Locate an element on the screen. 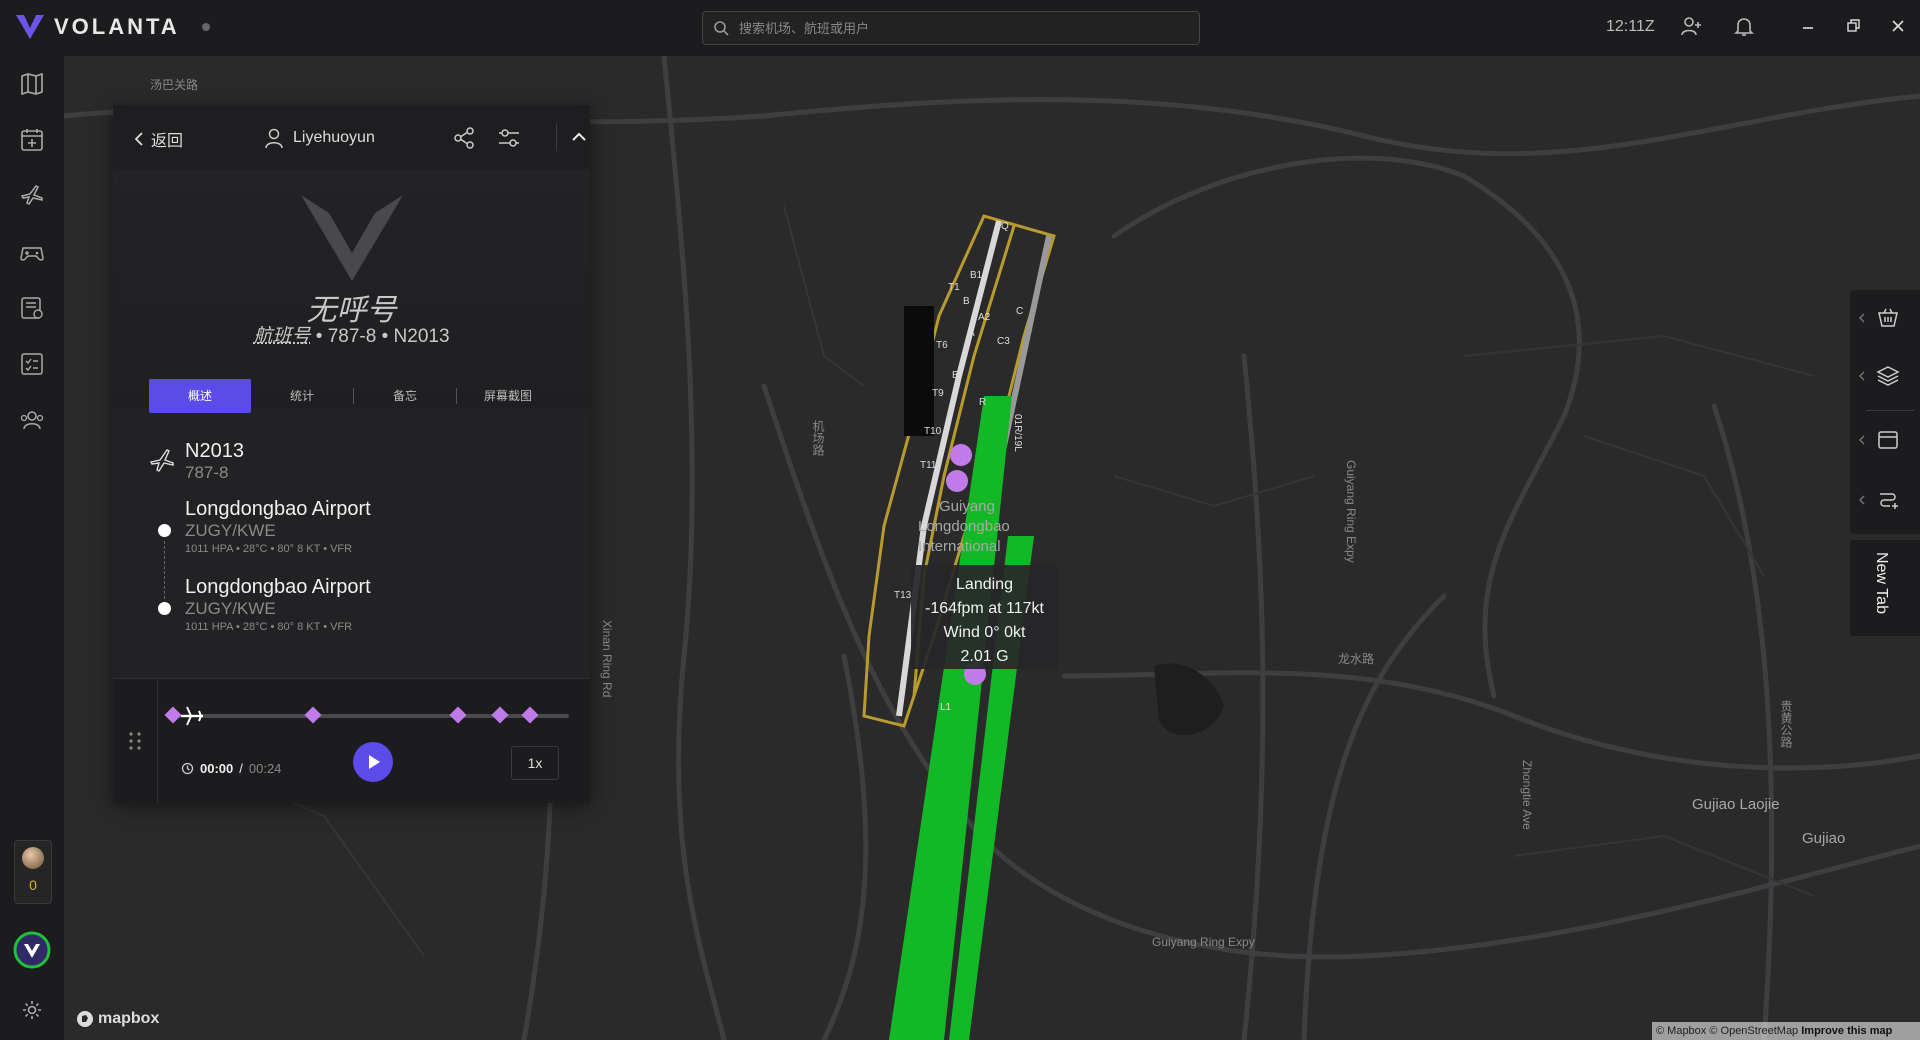  destination-airport-name: Longdongbao Airport is located at coordinates (278, 587).